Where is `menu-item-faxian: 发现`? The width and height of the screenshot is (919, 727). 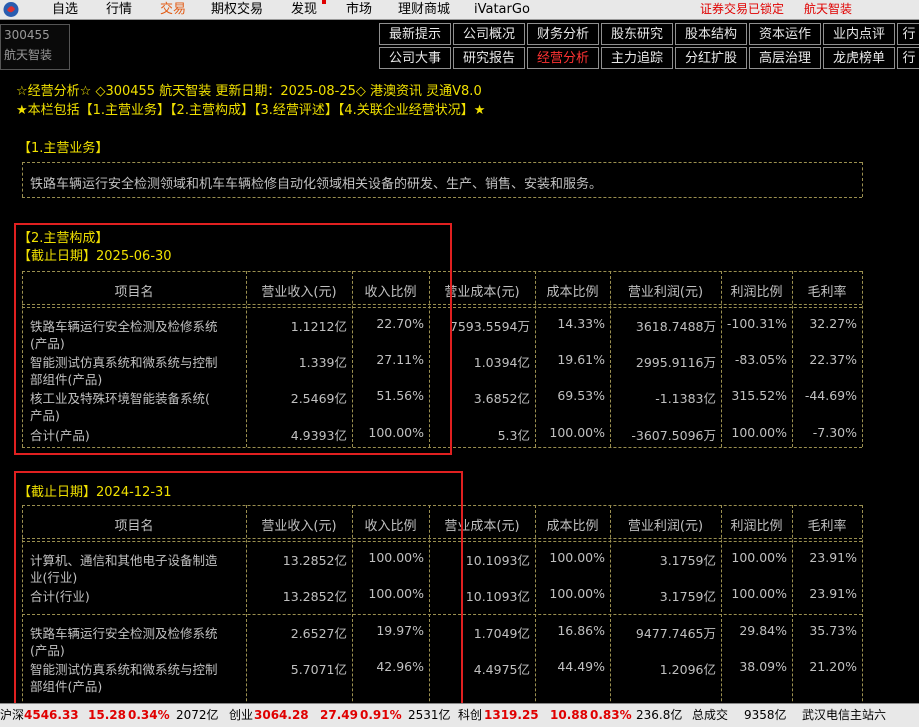
menu-item-faxian: 发现 is located at coordinates (304, 9).